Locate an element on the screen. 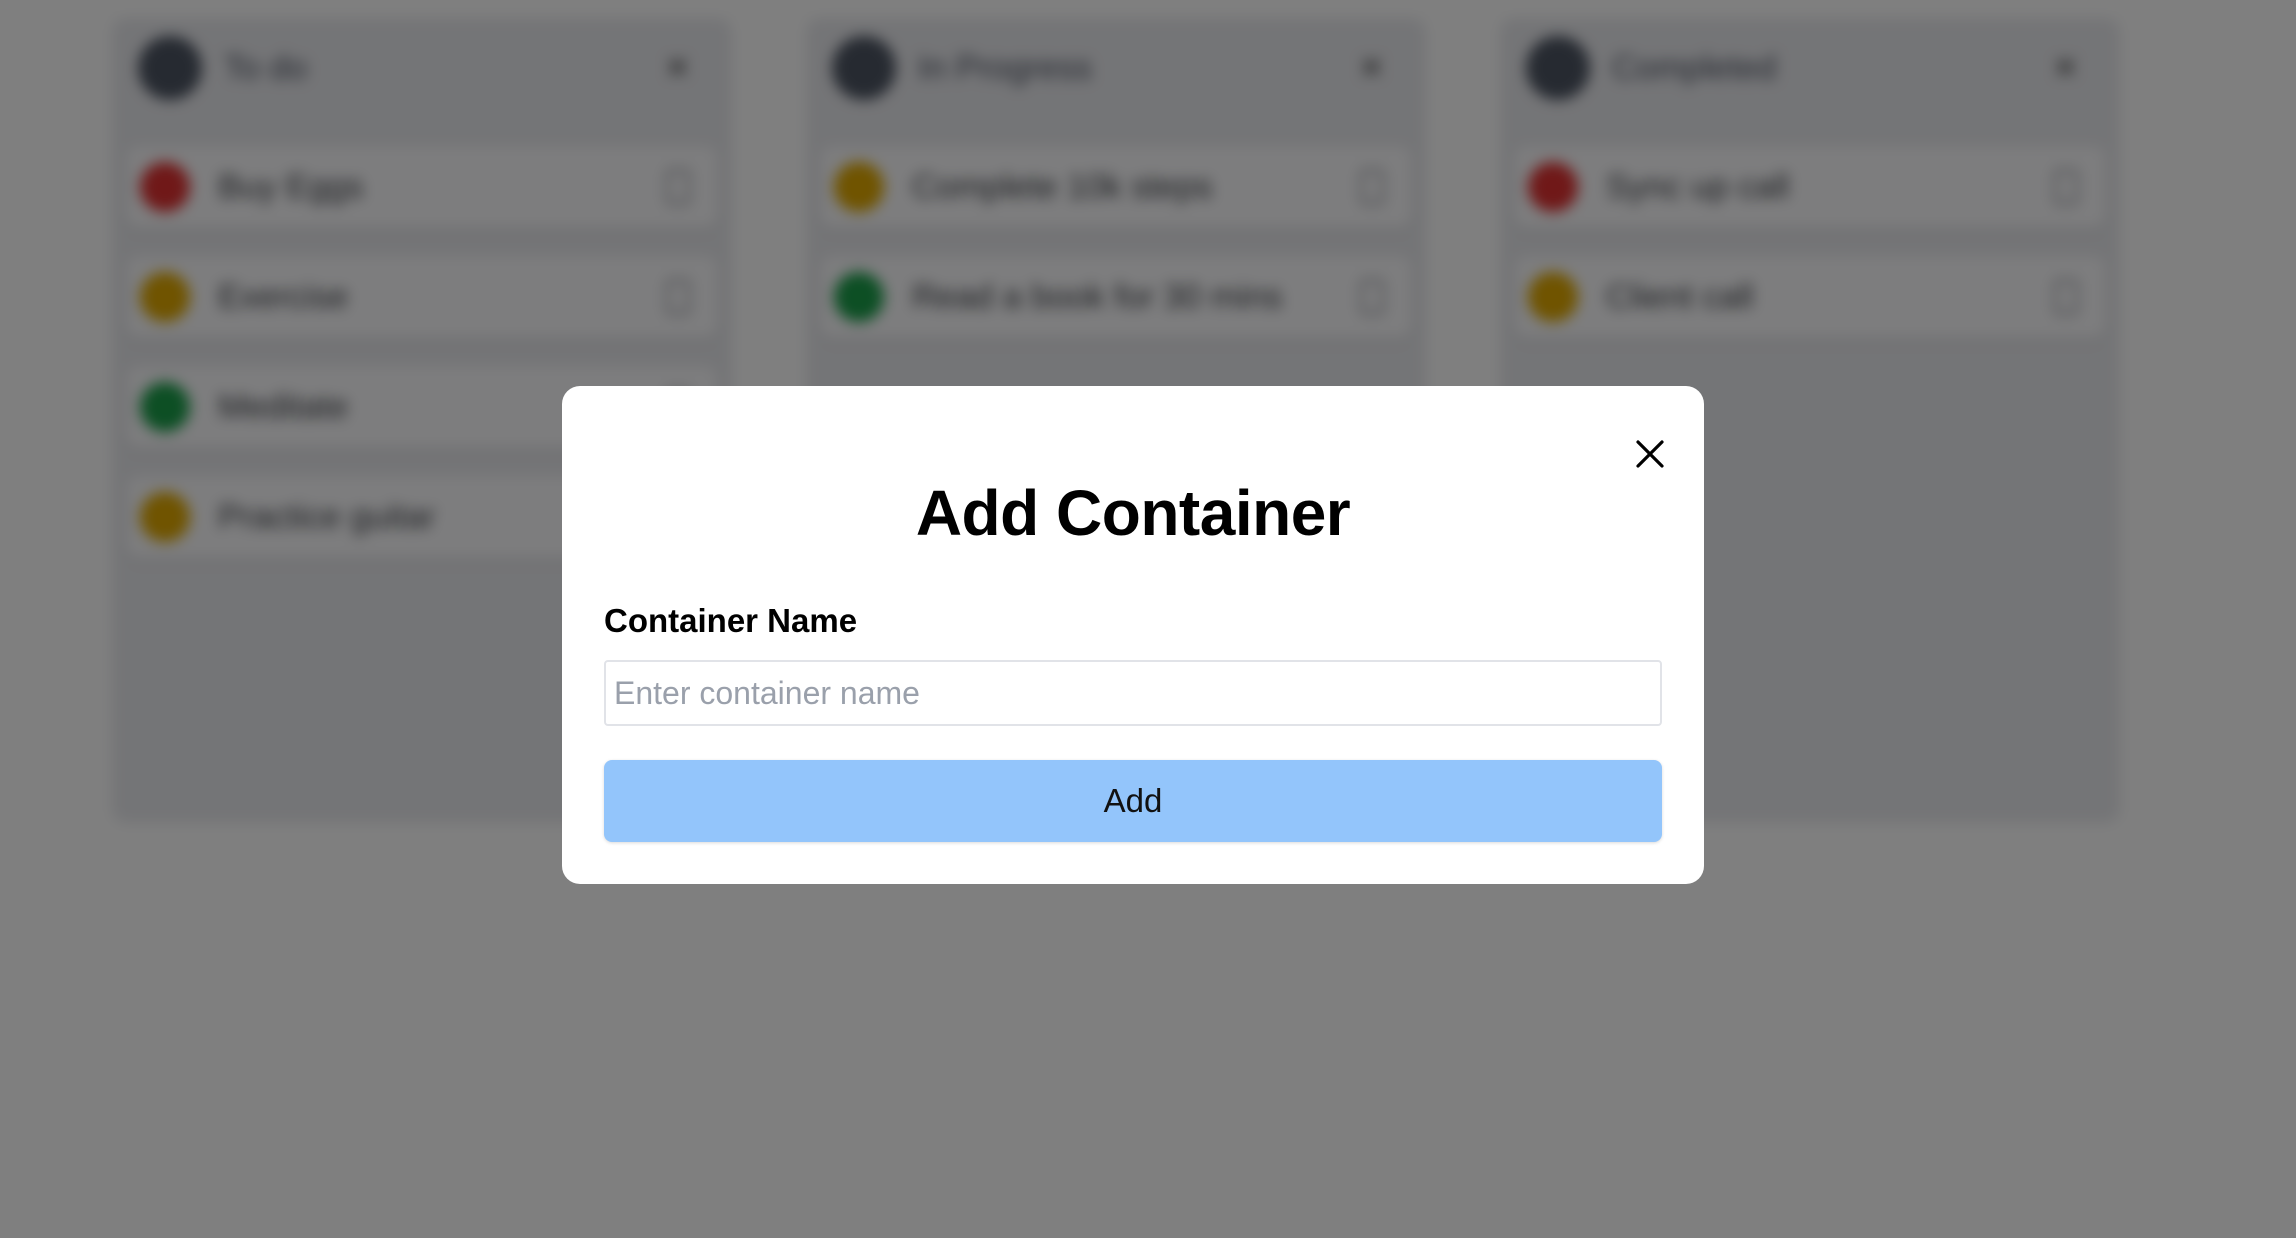  close-icon is located at coordinates (1650, 454).